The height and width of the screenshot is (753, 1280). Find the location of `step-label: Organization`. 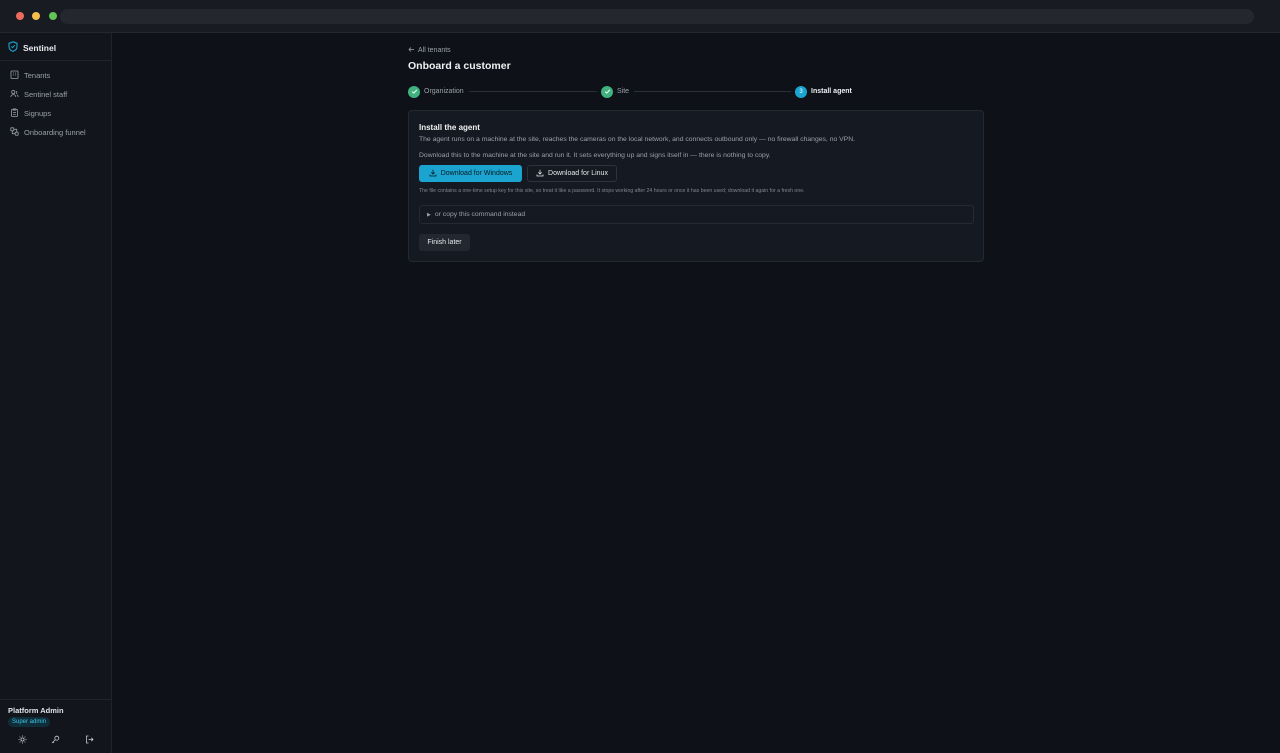

step-label: Organization is located at coordinates (444, 91).